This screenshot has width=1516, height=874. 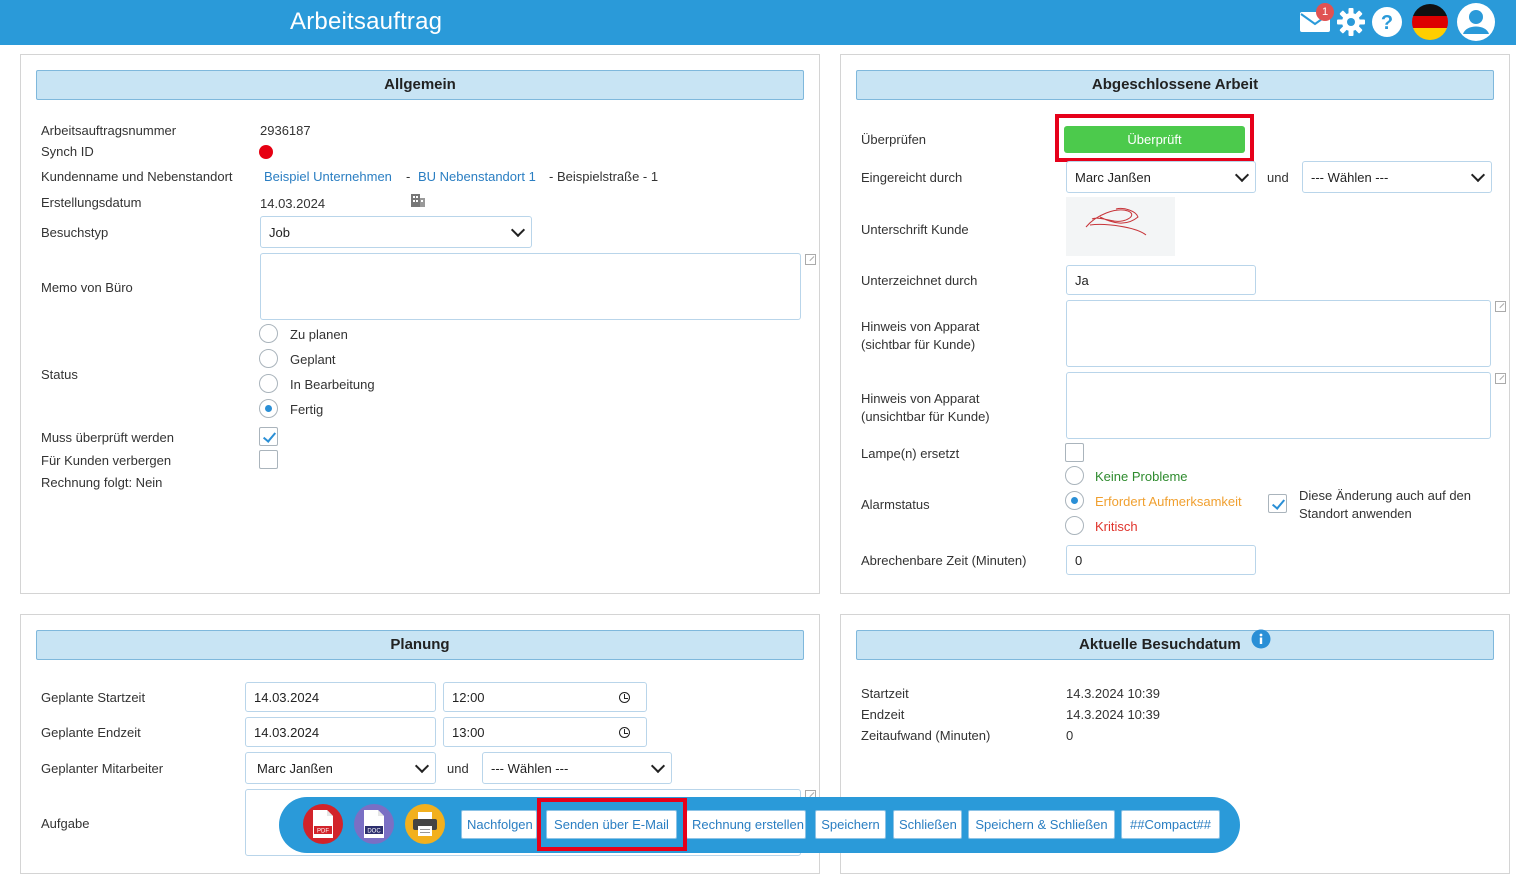 What do you see at coordinates (1120, 226) in the screenshot?
I see `customer-signature-image` at bounding box center [1120, 226].